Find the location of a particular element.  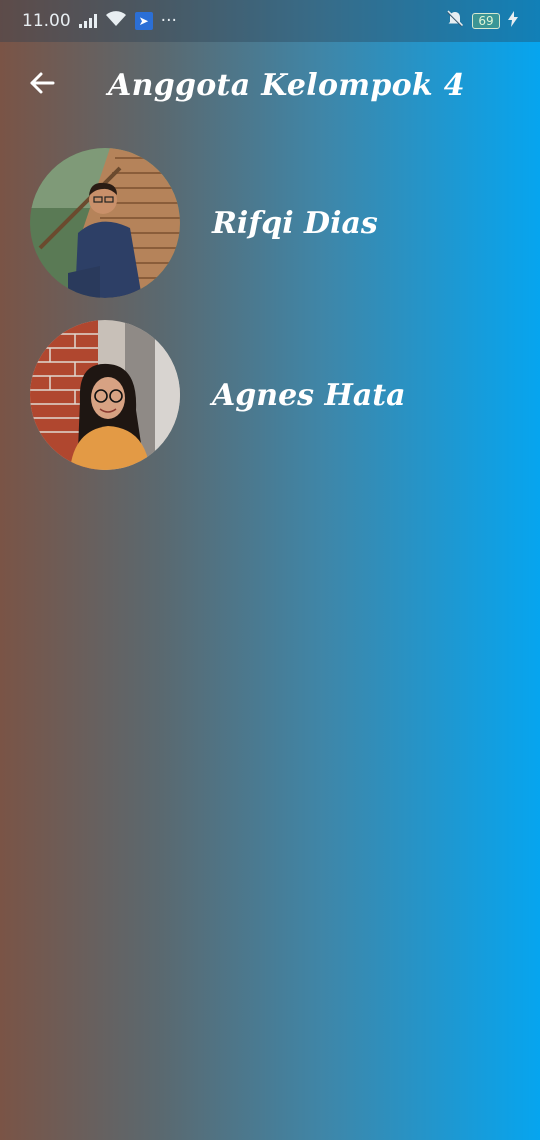

status-bar: 11.00 ➤ ··· 69 is located at coordinates (270, 21).